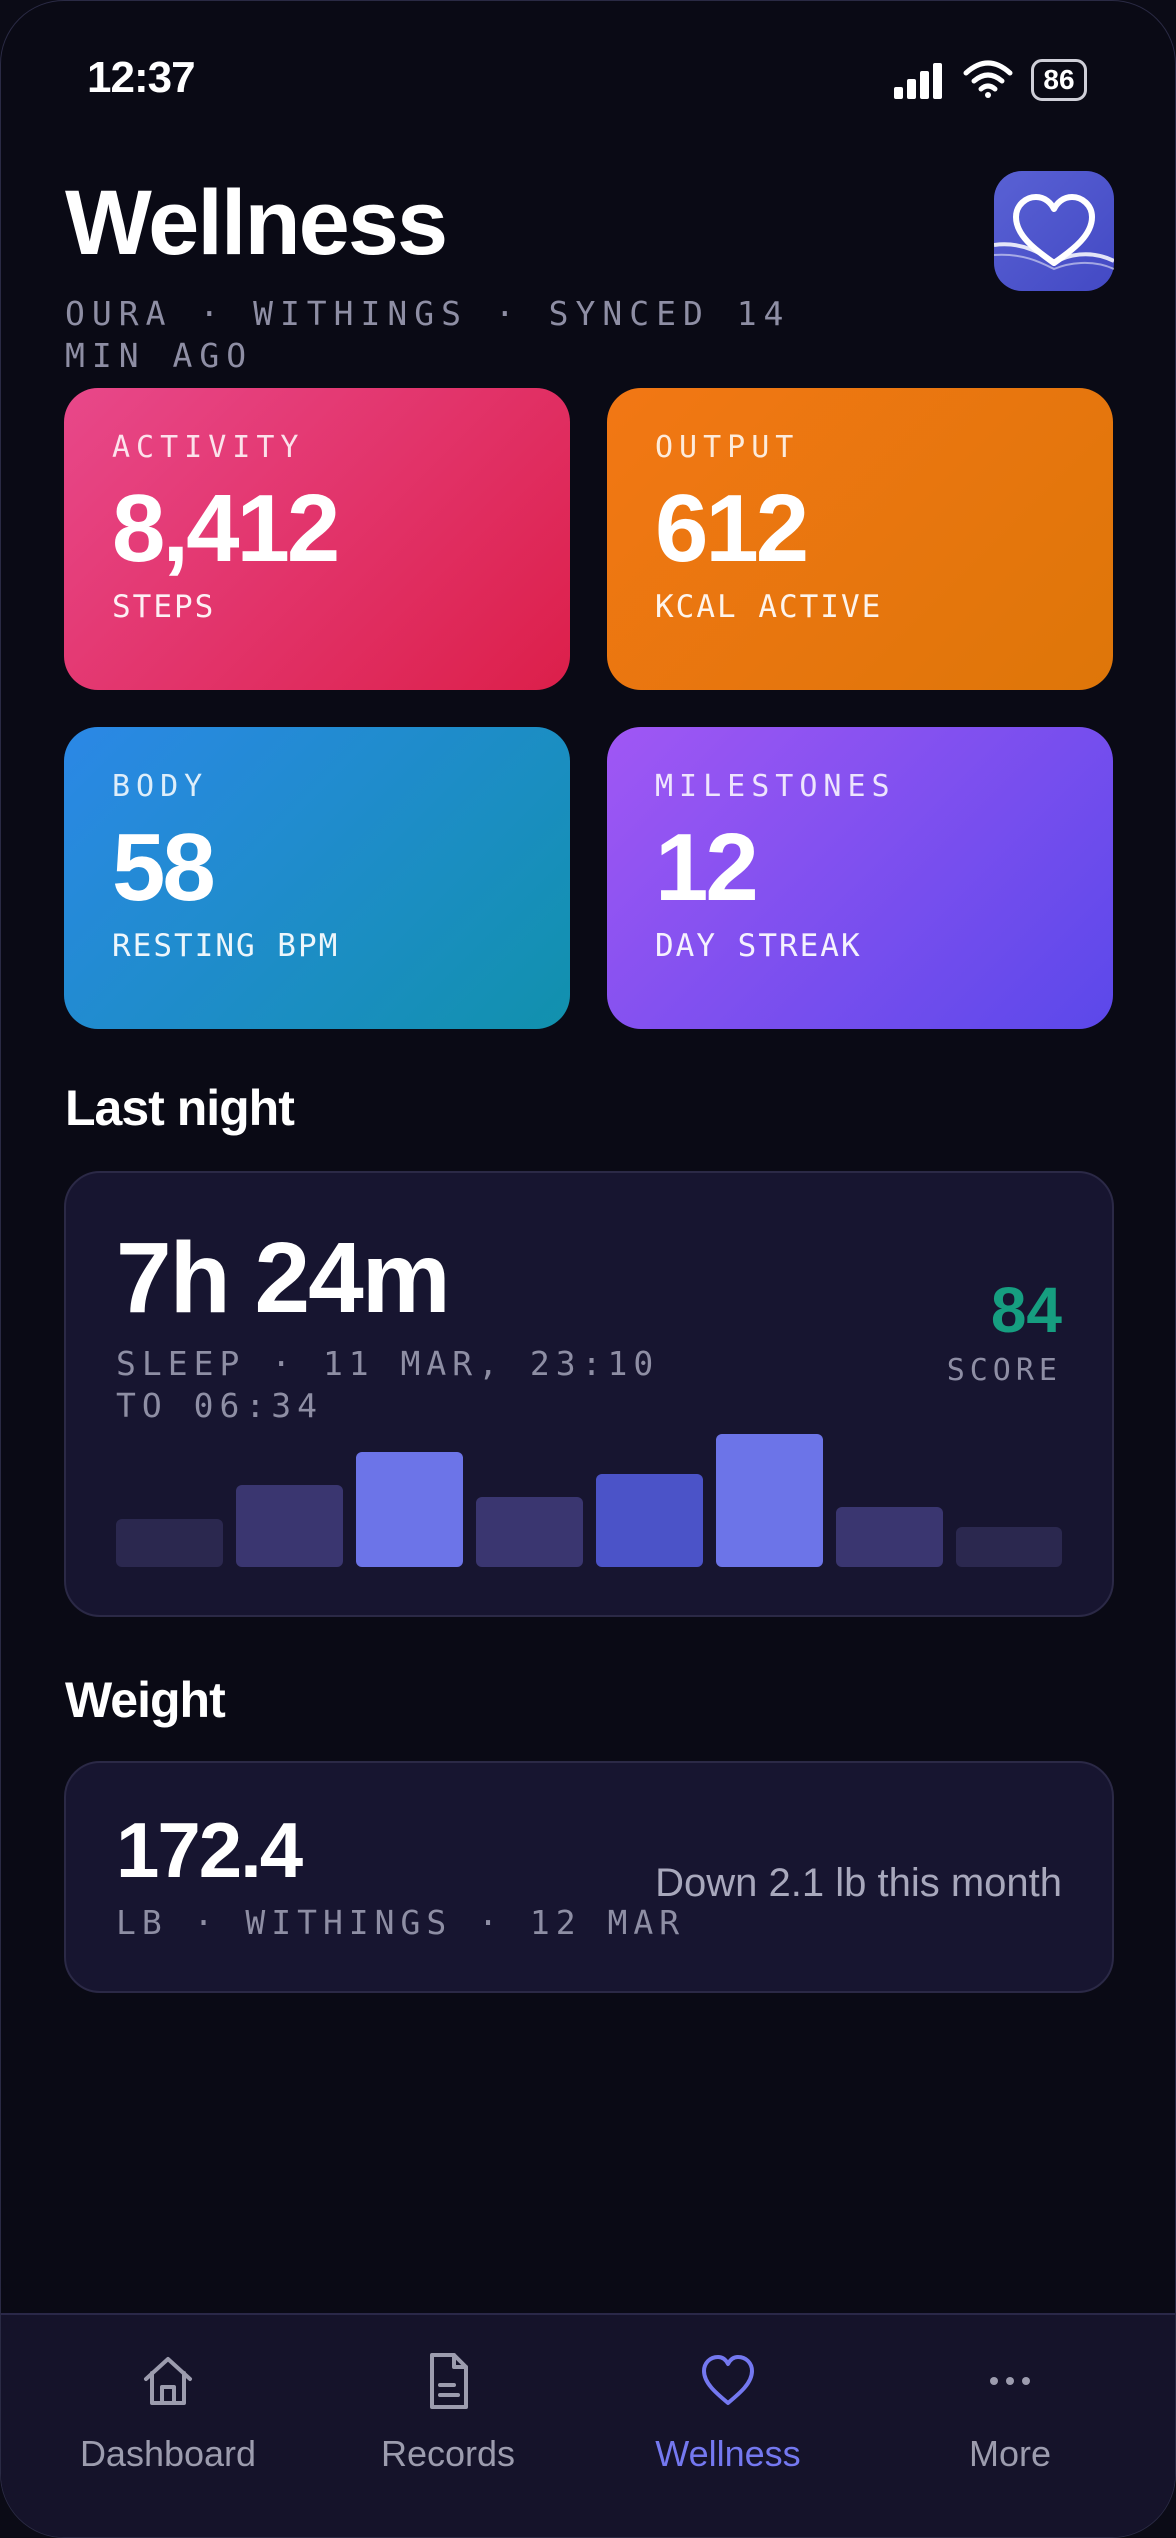 Image resolution: width=1176 pixels, height=2538 pixels. What do you see at coordinates (988, 79) in the screenshot?
I see `wifi-icon` at bounding box center [988, 79].